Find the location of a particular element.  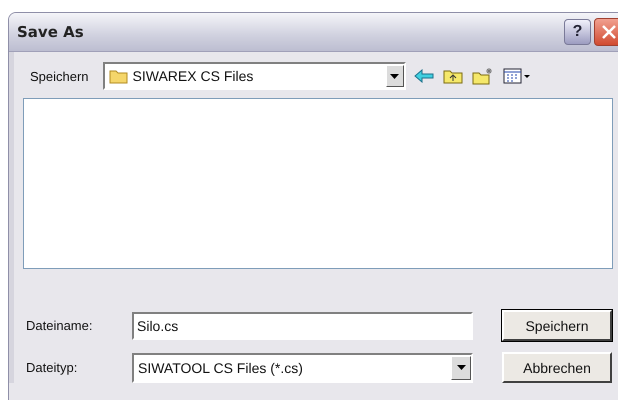

cancel-button: Abbrechen is located at coordinates (557, 367).